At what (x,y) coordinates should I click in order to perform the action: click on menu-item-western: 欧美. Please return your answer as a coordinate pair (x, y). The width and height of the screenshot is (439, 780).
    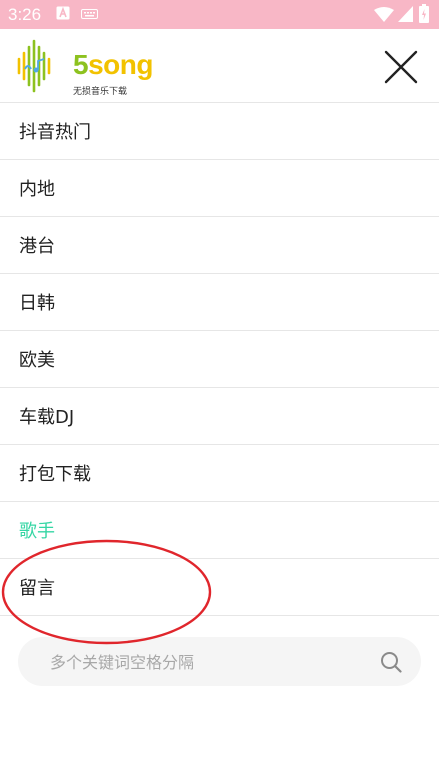
    Looking at the image, I should click on (219, 359).